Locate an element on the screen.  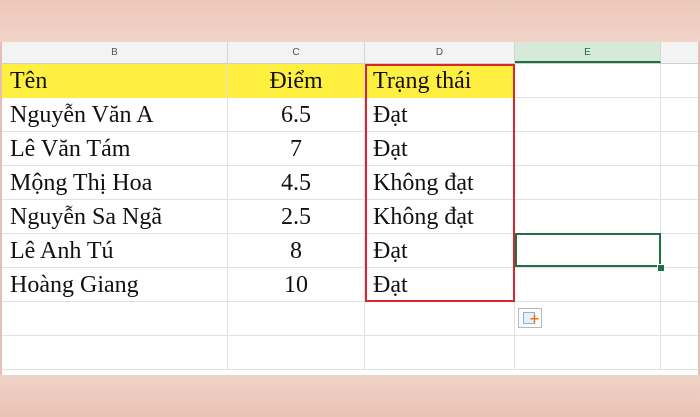
cell-score: 7 is located at coordinates (296, 149).